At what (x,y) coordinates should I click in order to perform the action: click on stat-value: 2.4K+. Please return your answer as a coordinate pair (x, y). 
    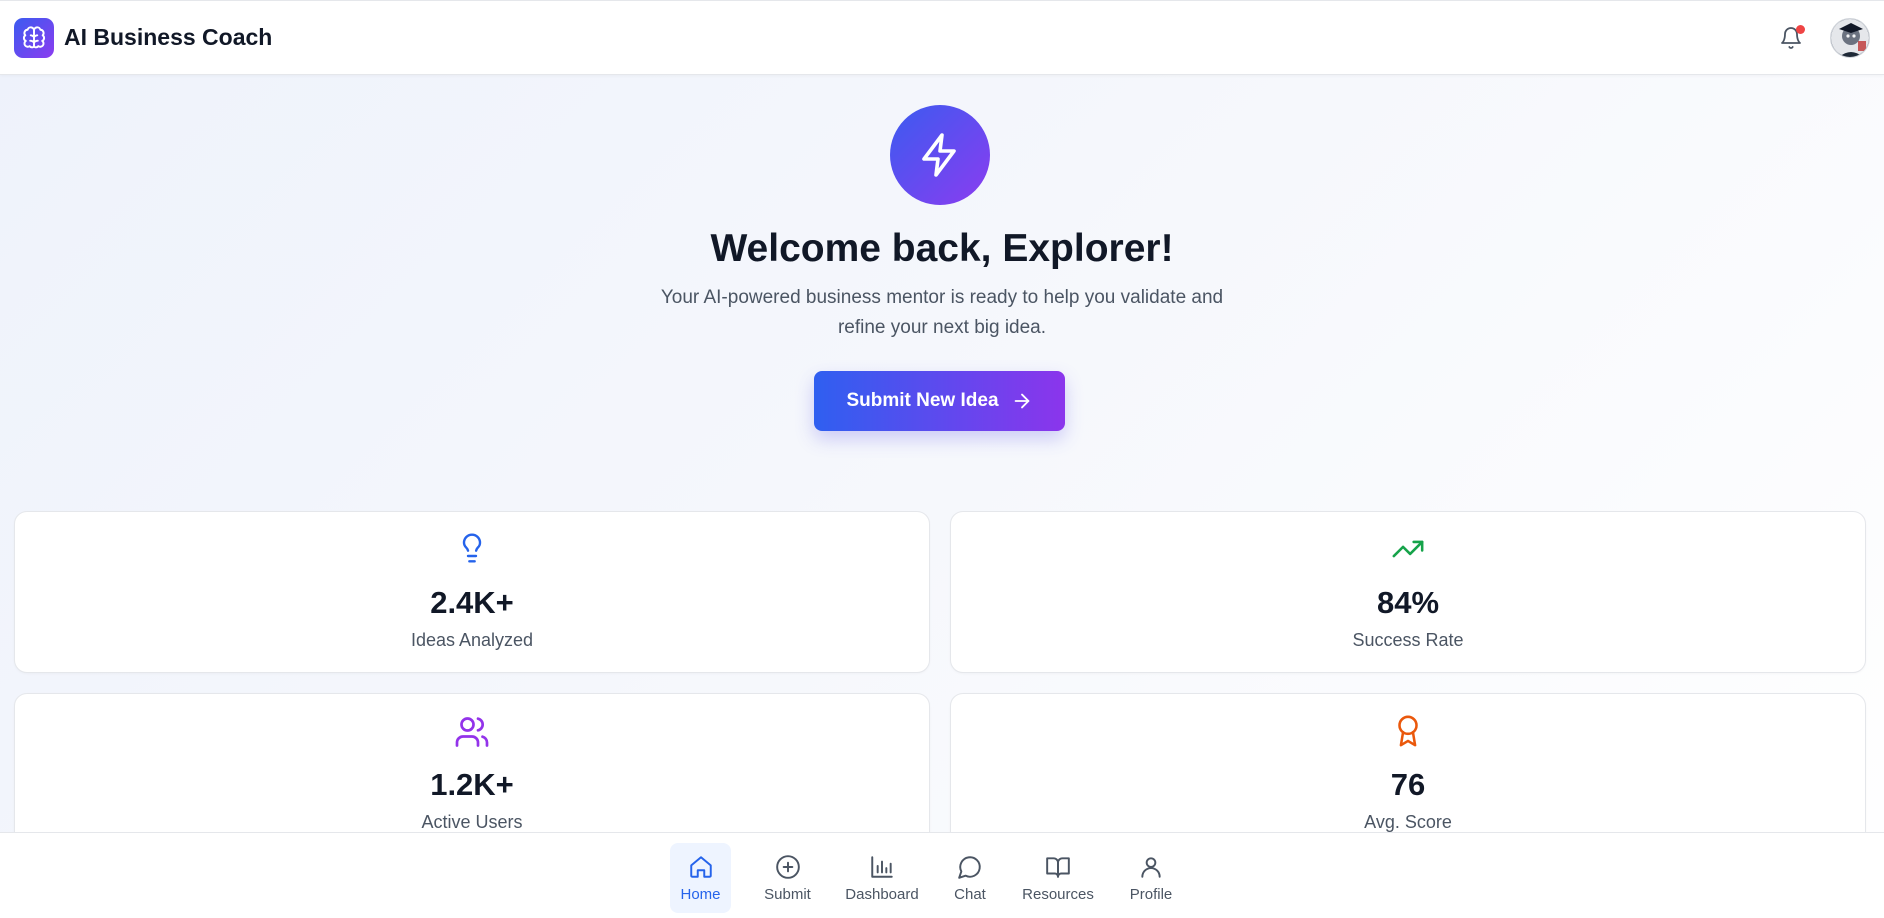
    Looking at the image, I should click on (472, 602).